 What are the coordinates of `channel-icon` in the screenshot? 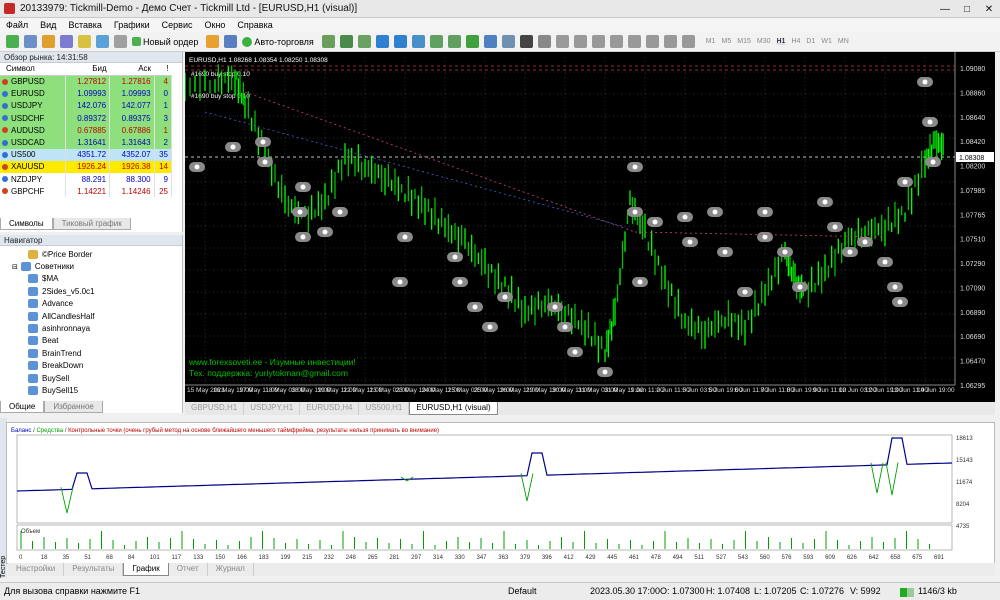 It's located at (616, 41).